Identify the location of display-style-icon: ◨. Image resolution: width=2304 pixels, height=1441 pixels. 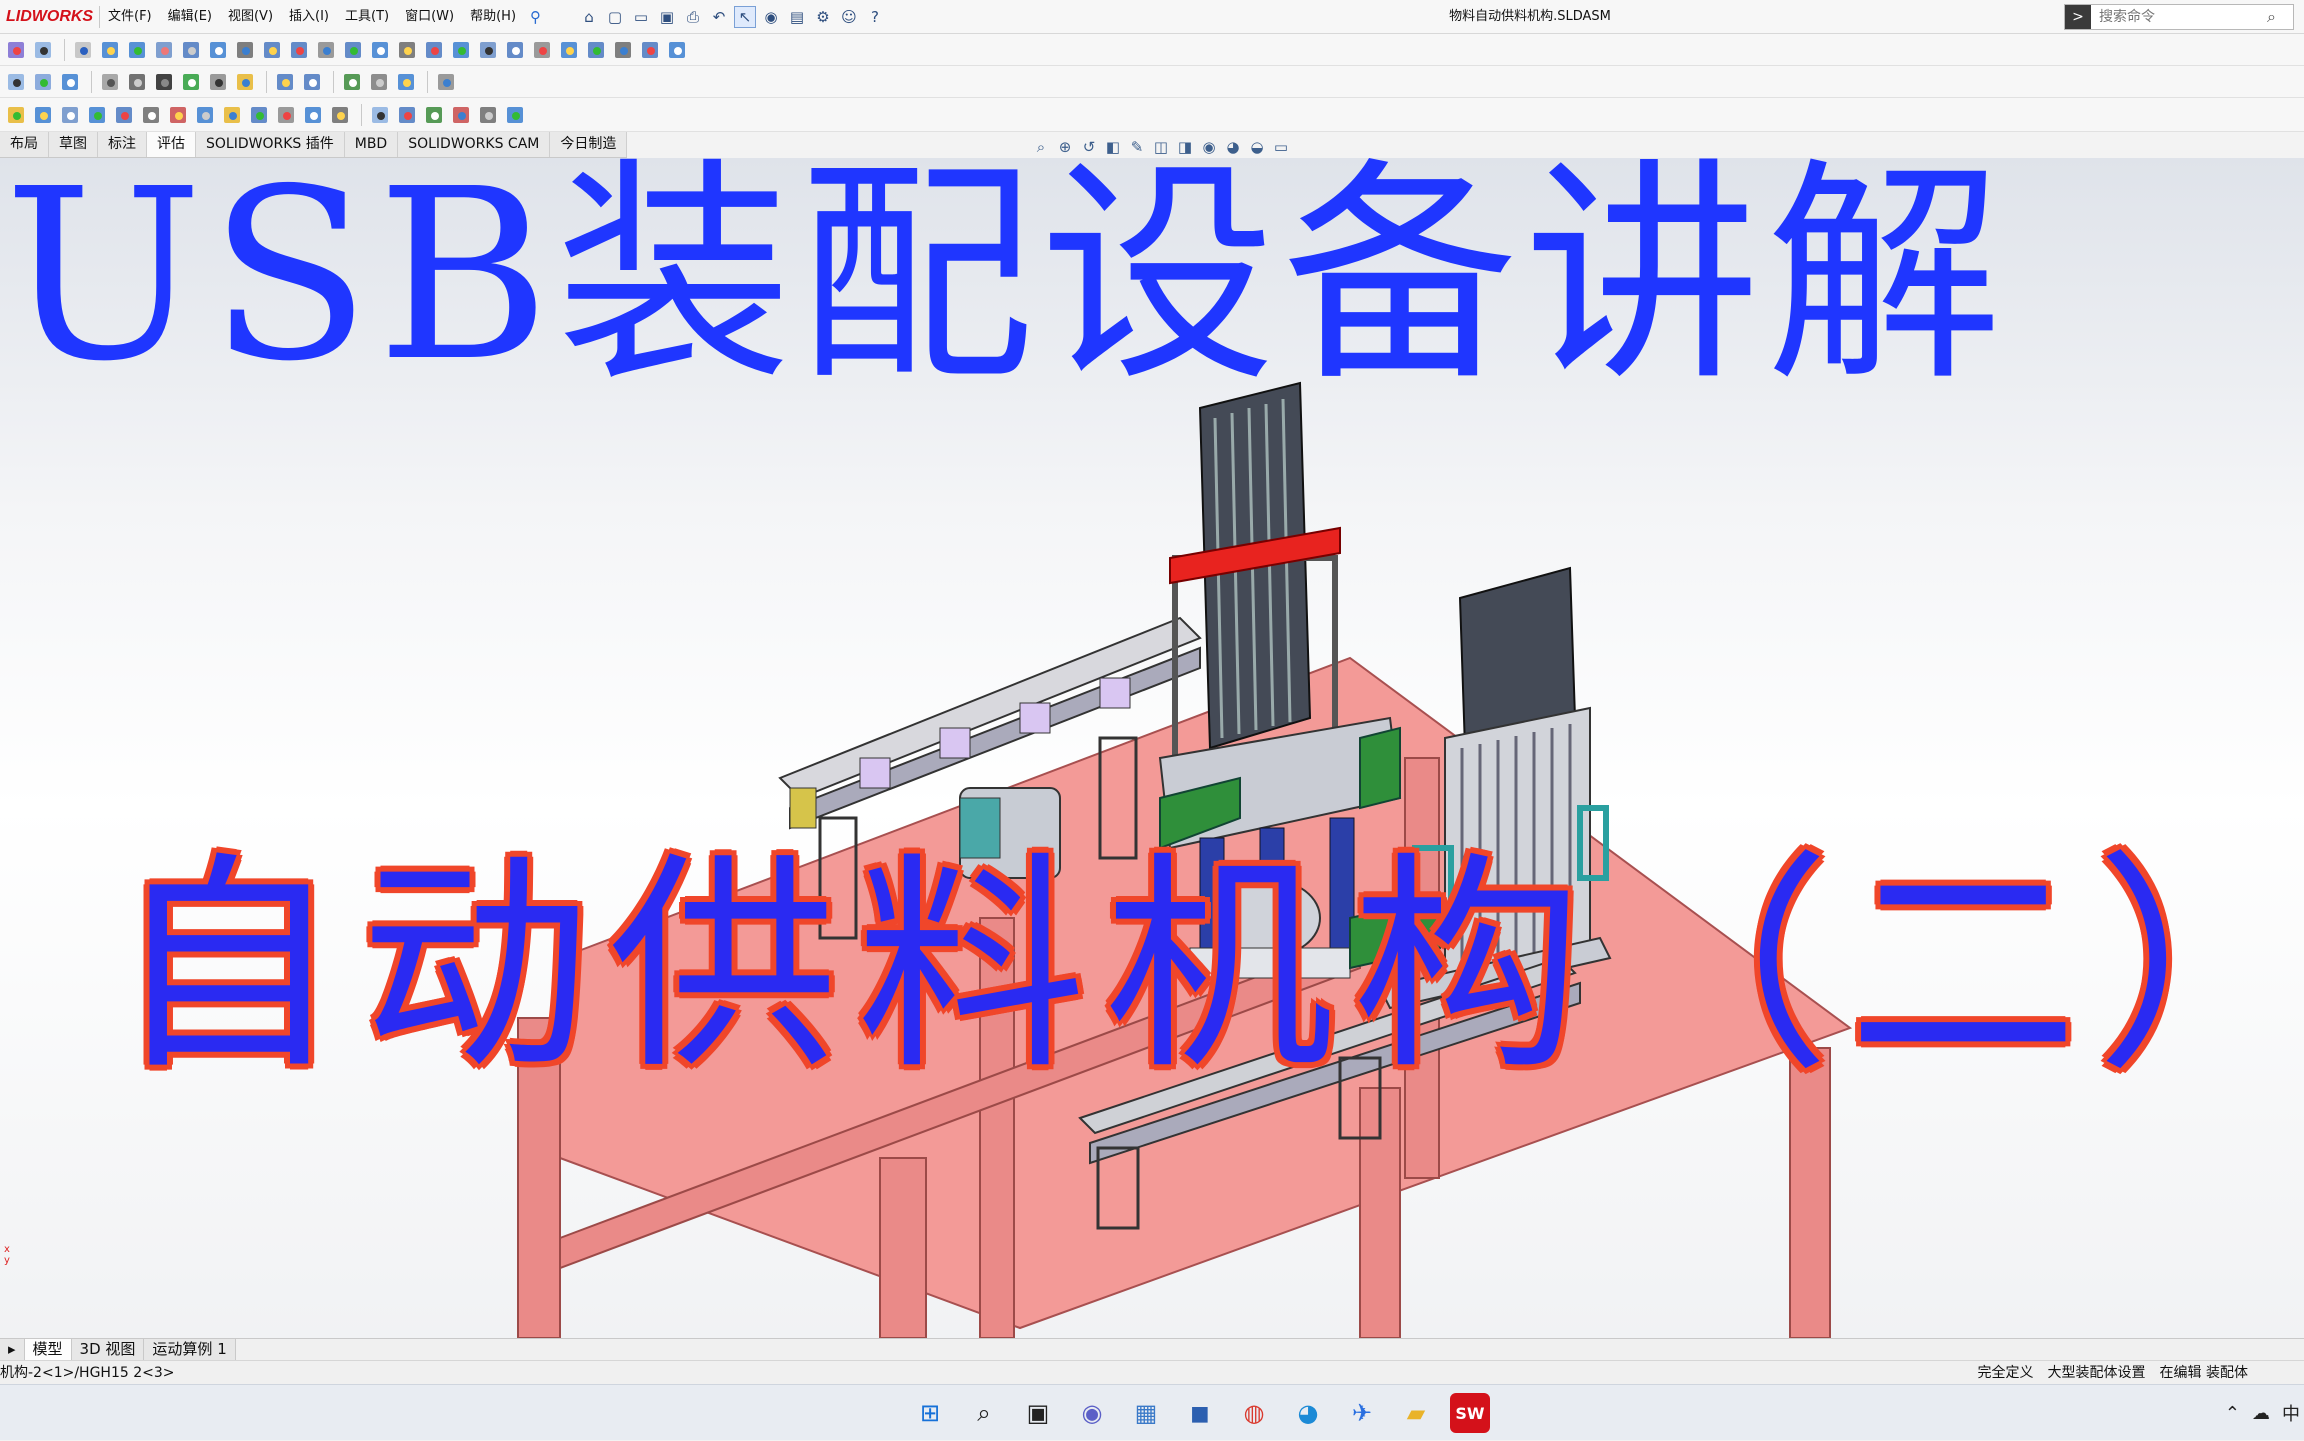
(1185, 147).